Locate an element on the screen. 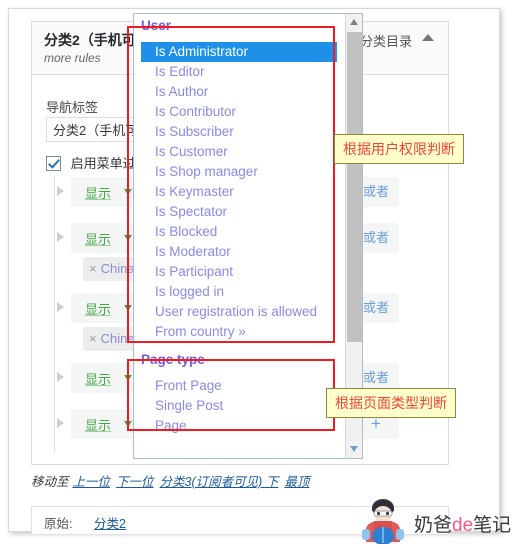 The width and height of the screenshot is (518, 549). dropdown-option-is-customer: Is Customer is located at coordinates (239, 152).